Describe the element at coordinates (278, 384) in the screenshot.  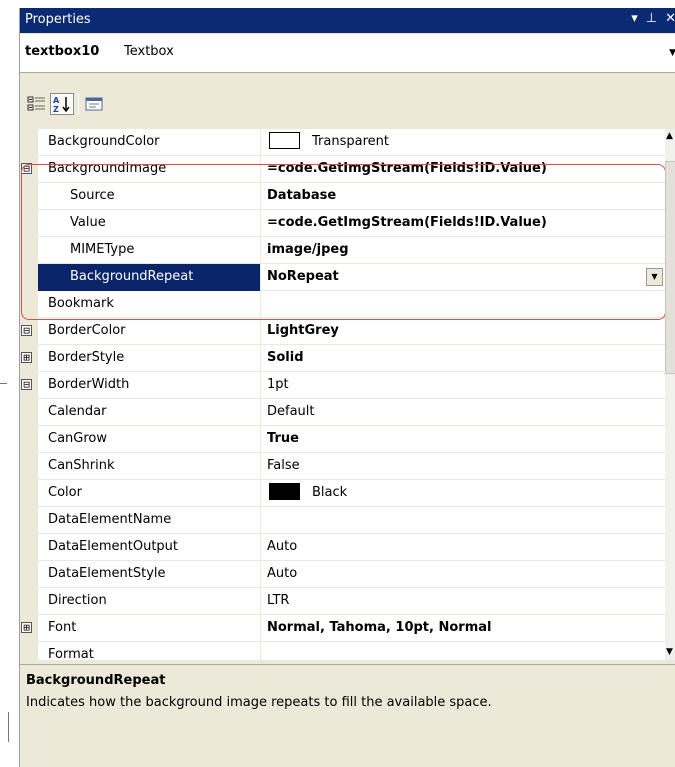
I see `property-value-text: 1pt` at that location.